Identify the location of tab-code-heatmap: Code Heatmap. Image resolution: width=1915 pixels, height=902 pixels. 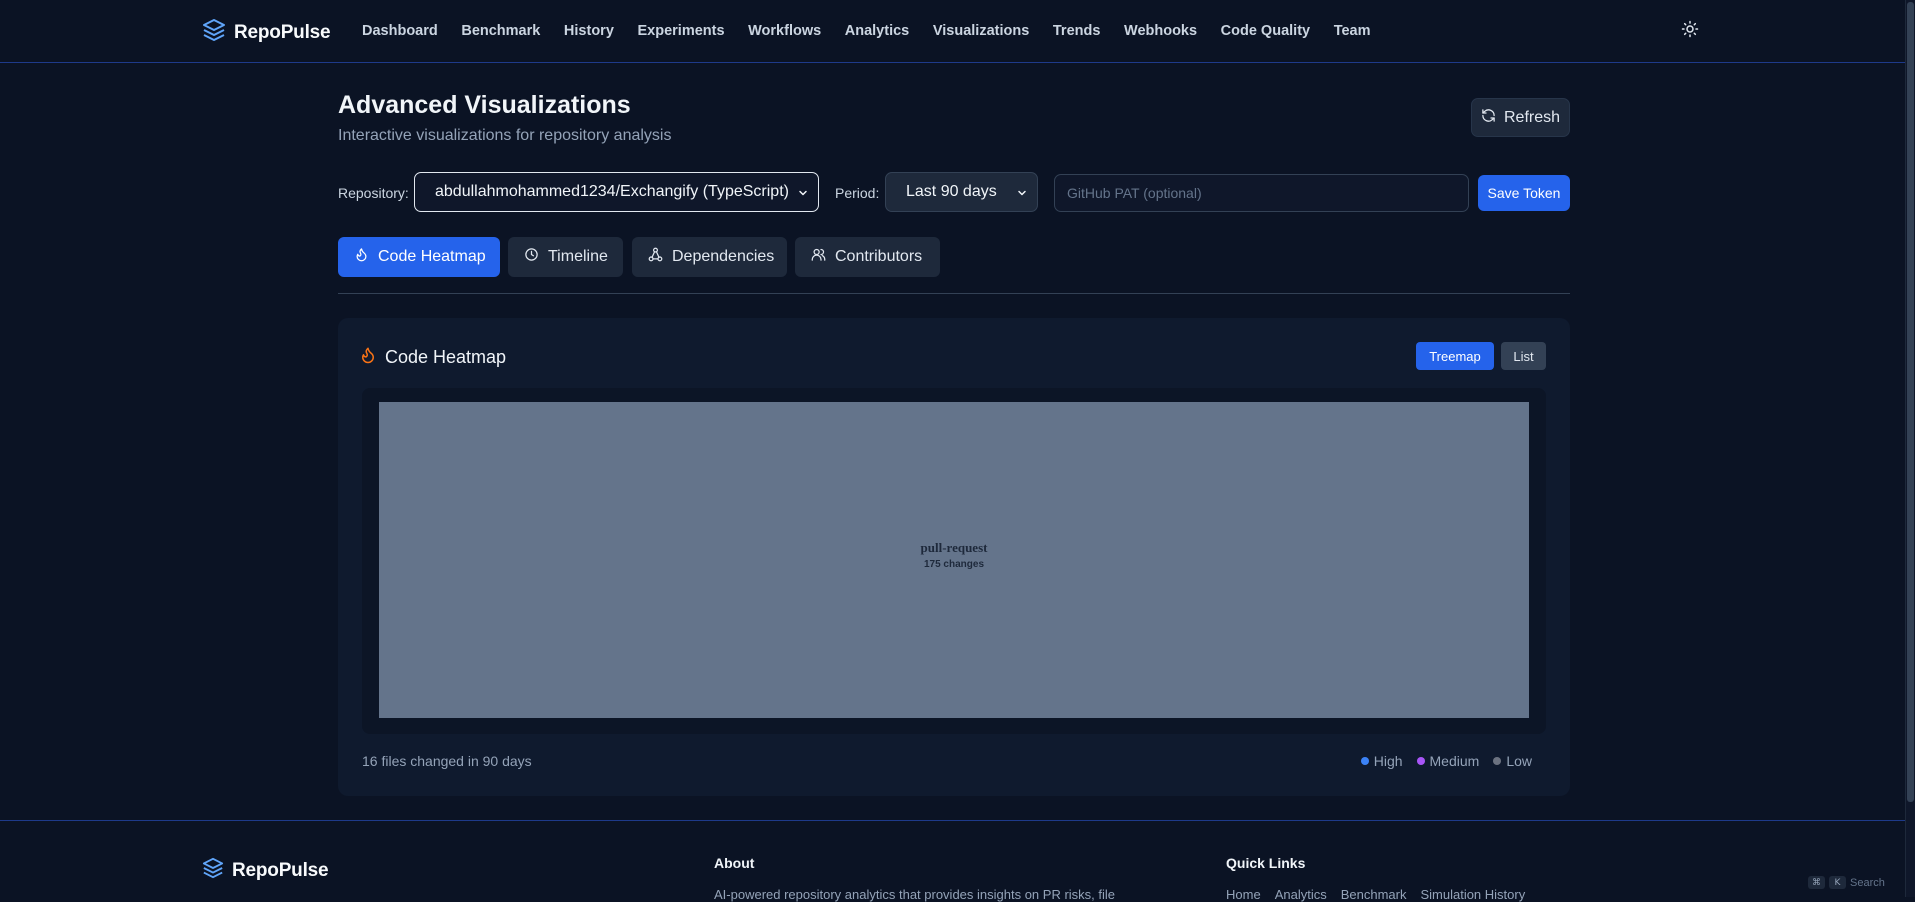
(419, 257).